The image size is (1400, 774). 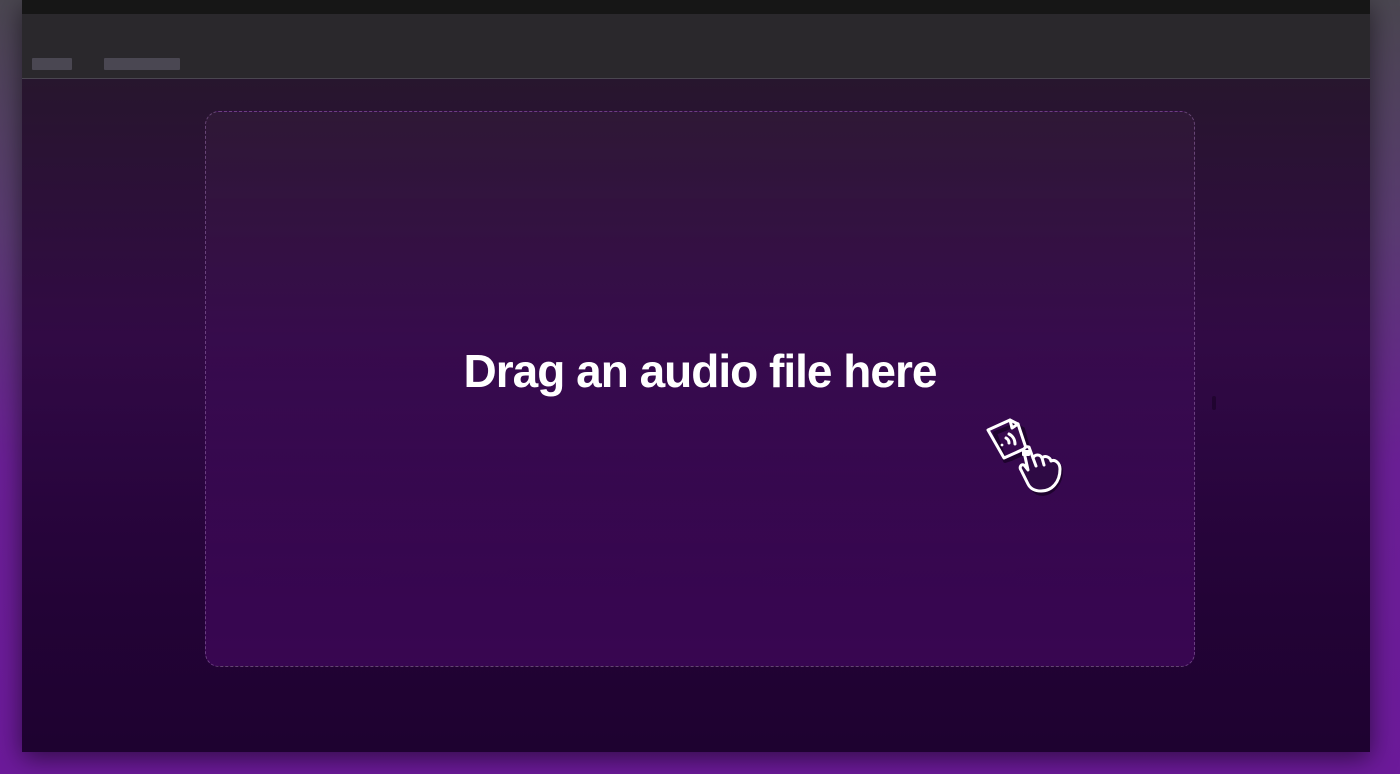 I want to click on title-bar, so click(x=696, y=7).